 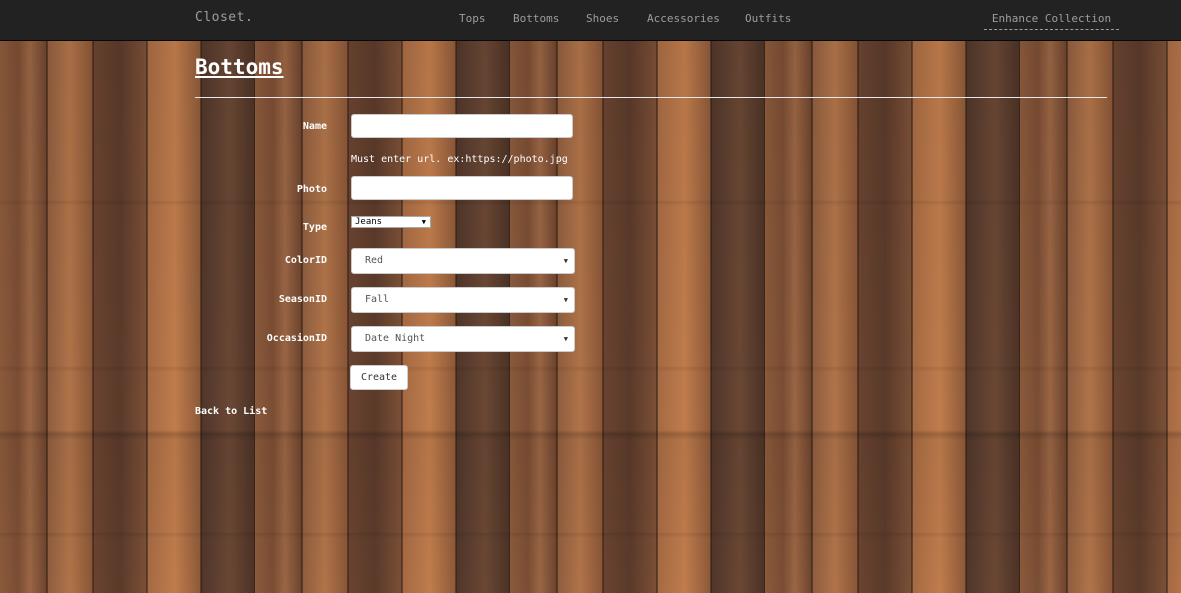 What do you see at coordinates (459, 159) in the screenshot?
I see `photo-url-hint: Must enter url. ex:https://photo.jpg` at bounding box center [459, 159].